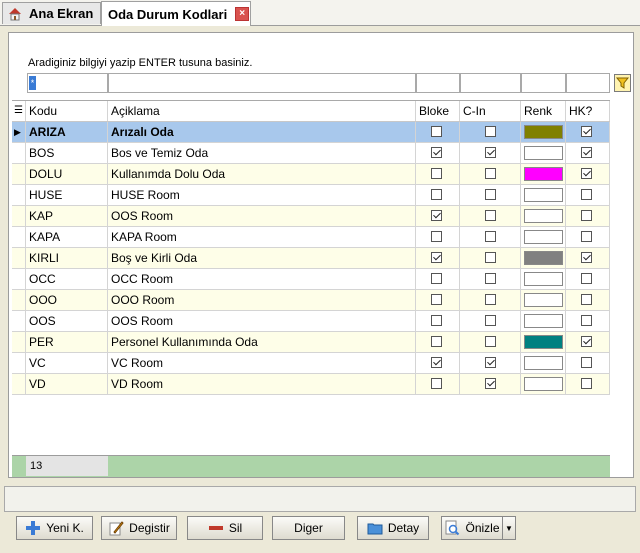 Image resolution: width=640 pixels, height=553 pixels. Describe the element at coordinates (471, 528) in the screenshot. I see `onizle-button: Önizle` at that location.